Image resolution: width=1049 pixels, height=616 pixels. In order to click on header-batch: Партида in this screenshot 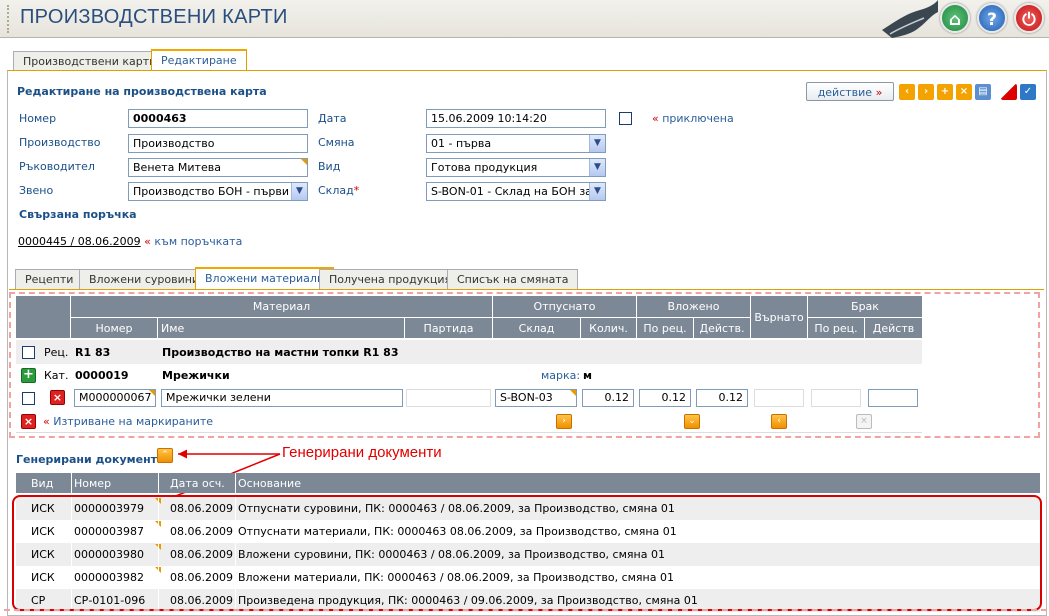, I will do `click(449, 328)`.